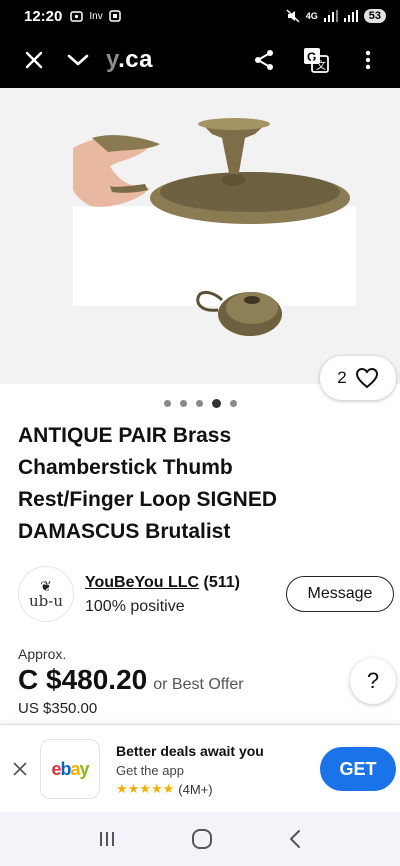 Image resolution: width=400 pixels, height=866 pixels. I want to click on back-icon, so click(295, 839).